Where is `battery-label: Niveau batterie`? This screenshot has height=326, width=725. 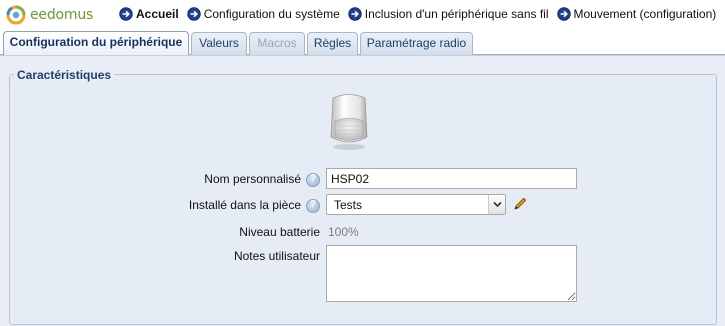
battery-label: Niveau batterie is located at coordinates (279, 232).